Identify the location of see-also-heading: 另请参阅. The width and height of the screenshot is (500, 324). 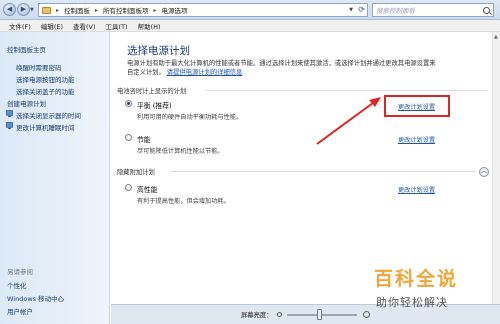
(20, 272).